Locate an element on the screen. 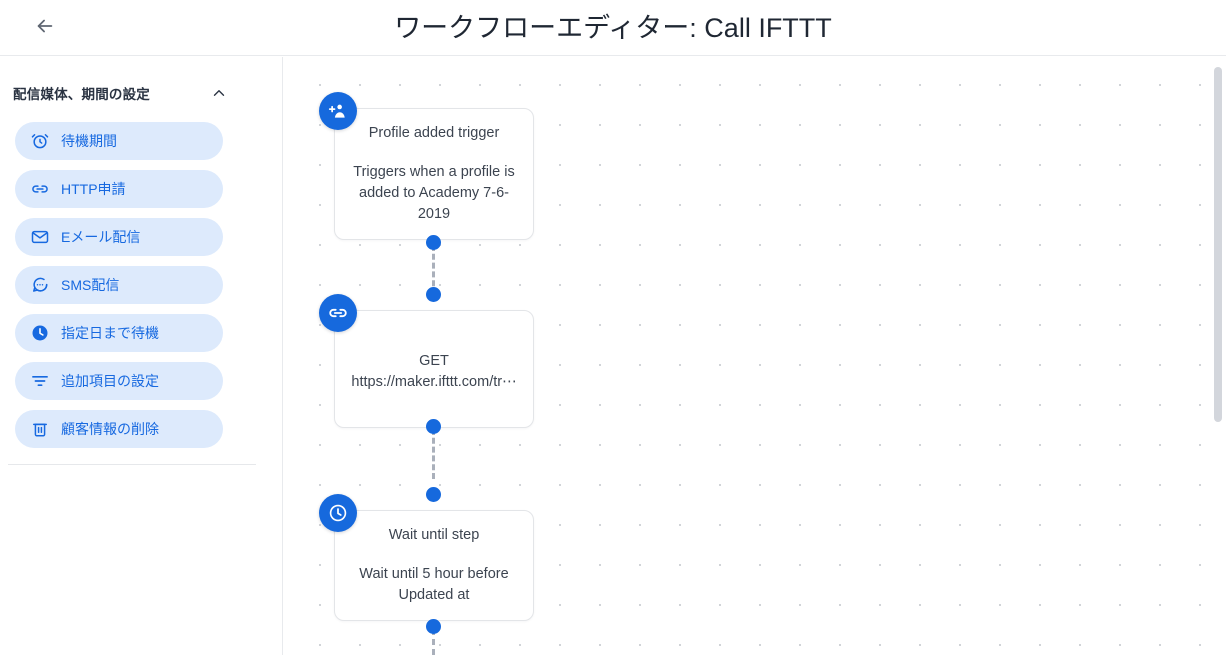 The width and height of the screenshot is (1226, 655). node-description: https://maker.ifttt.com/tr⋯ is located at coordinates (434, 382).